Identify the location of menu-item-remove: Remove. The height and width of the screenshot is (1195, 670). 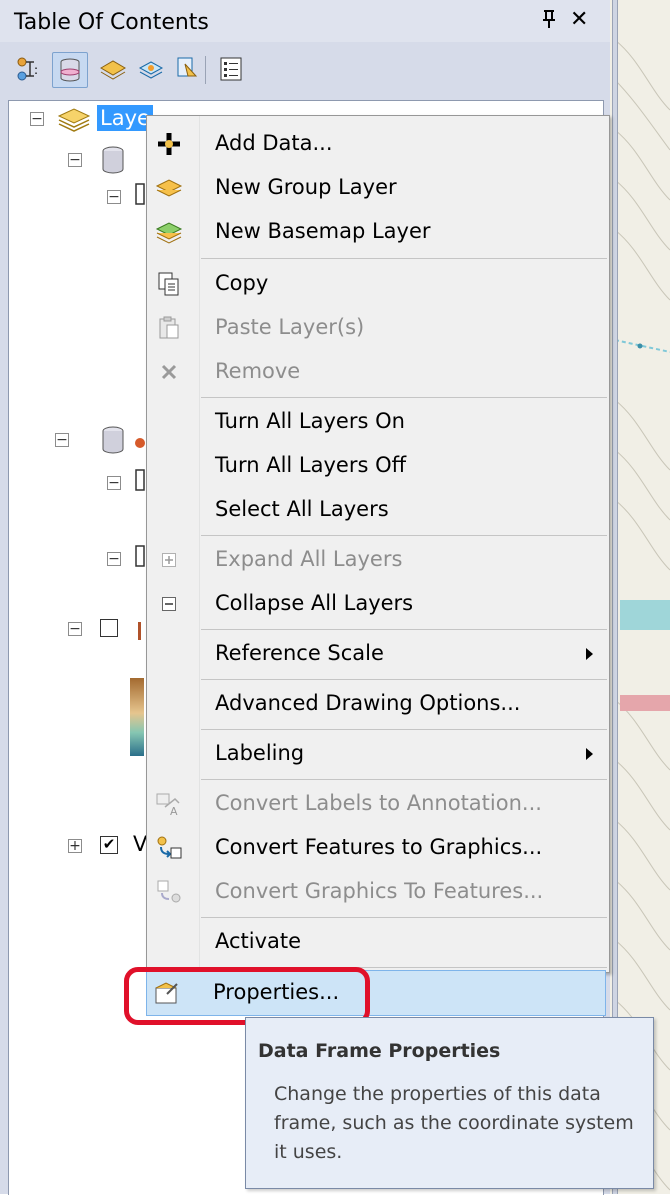
(378, 372).